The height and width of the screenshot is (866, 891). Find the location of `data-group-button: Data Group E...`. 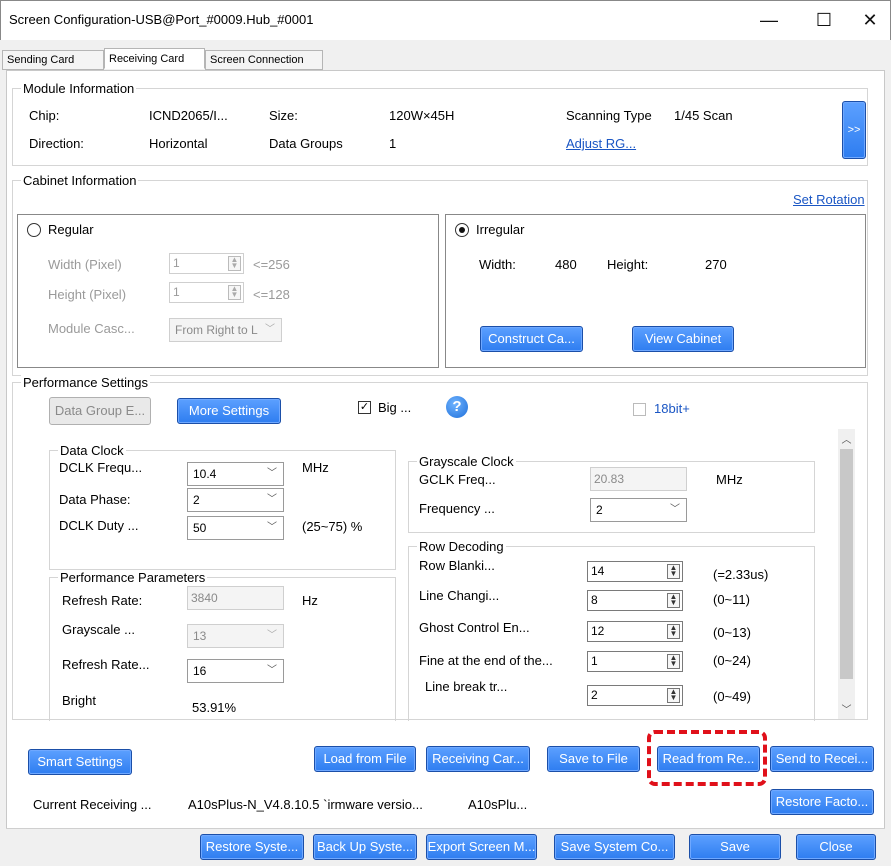

data-group-button: Data Group E... is located at coordinates (100, 411).